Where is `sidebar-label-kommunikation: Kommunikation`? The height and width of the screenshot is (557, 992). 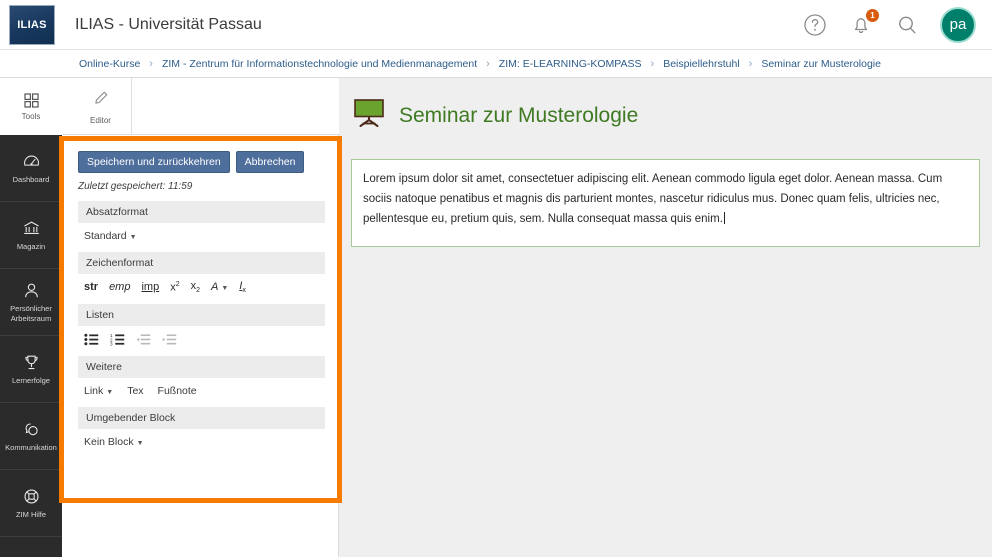 sidebar-label-kommunikation: Kommunikation is located at coordinates (31, 447).